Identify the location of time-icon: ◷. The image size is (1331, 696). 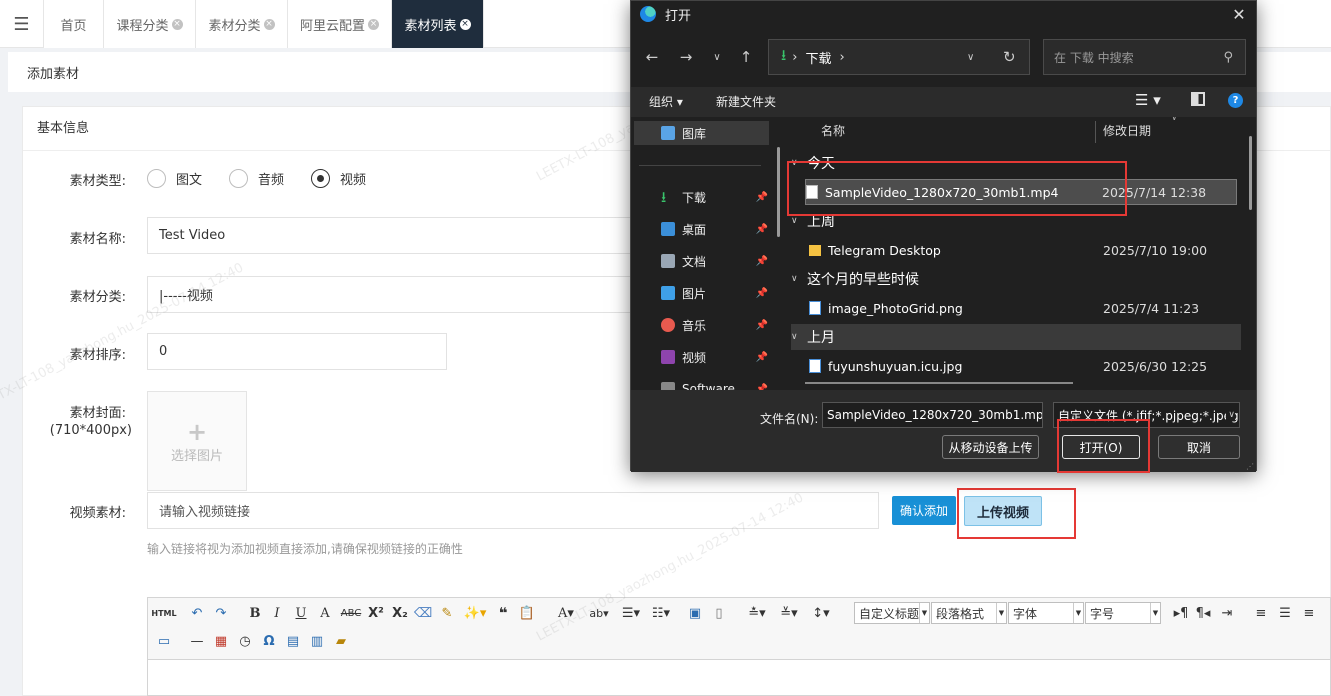
(245, 641).